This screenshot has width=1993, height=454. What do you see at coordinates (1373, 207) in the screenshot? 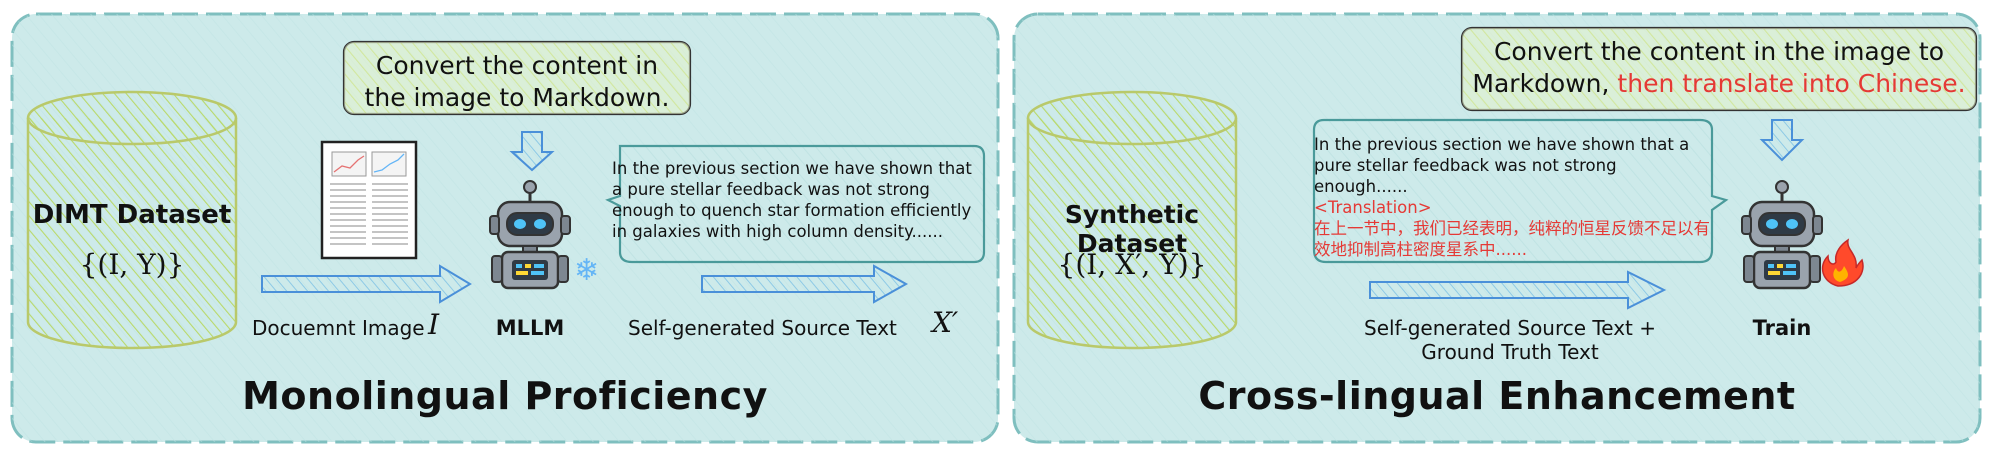
I see `right-box-tag: <Translation>` at bounding box center [1373, 207].